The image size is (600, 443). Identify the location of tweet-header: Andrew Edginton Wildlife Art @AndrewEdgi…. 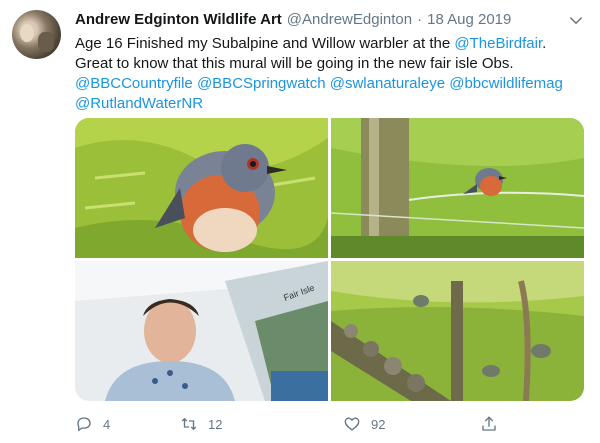
(293, 21).